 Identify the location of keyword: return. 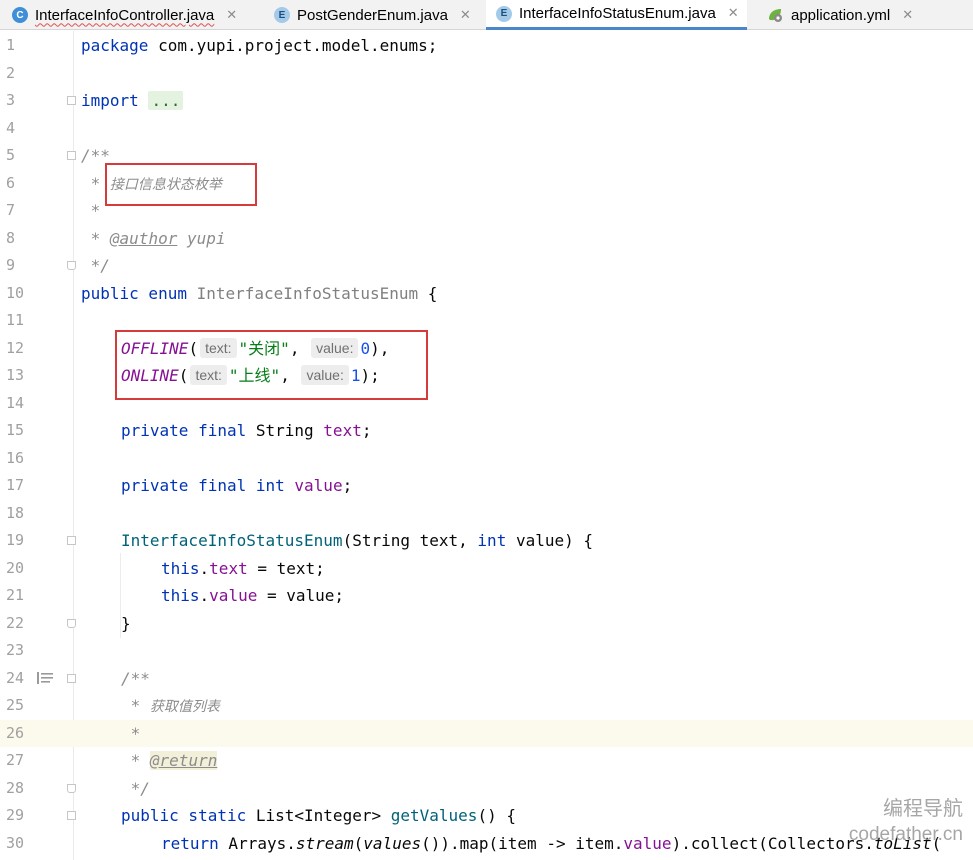
(190, 843).